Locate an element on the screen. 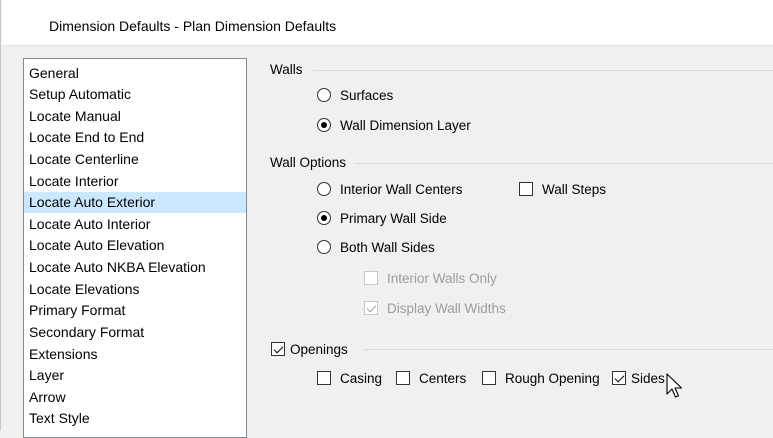  wall-steps-checkbox-box is located at coordinates (526, 189).